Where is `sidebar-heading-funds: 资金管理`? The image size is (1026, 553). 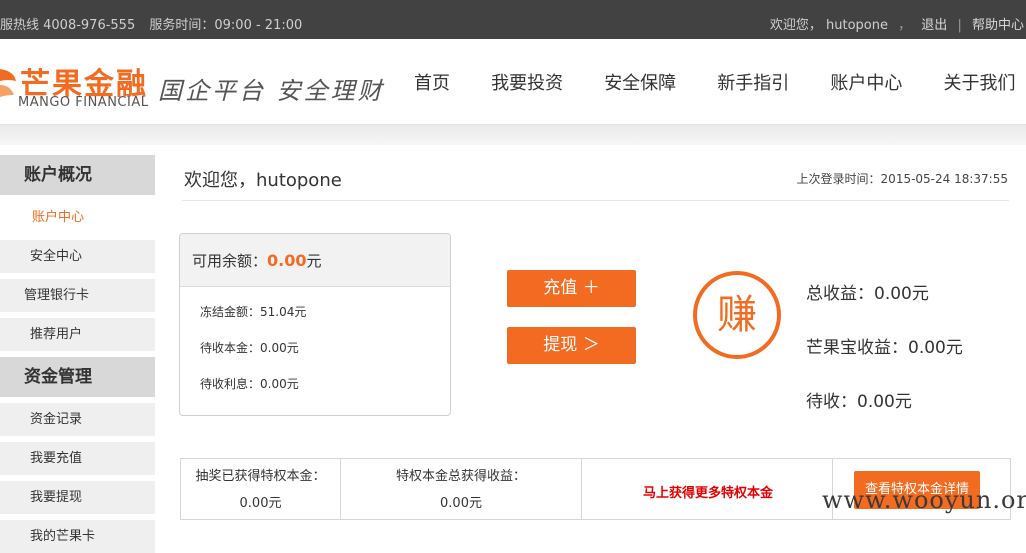
sidebar-heading-funds: 资金管理 is located at coordinates (77, 377).